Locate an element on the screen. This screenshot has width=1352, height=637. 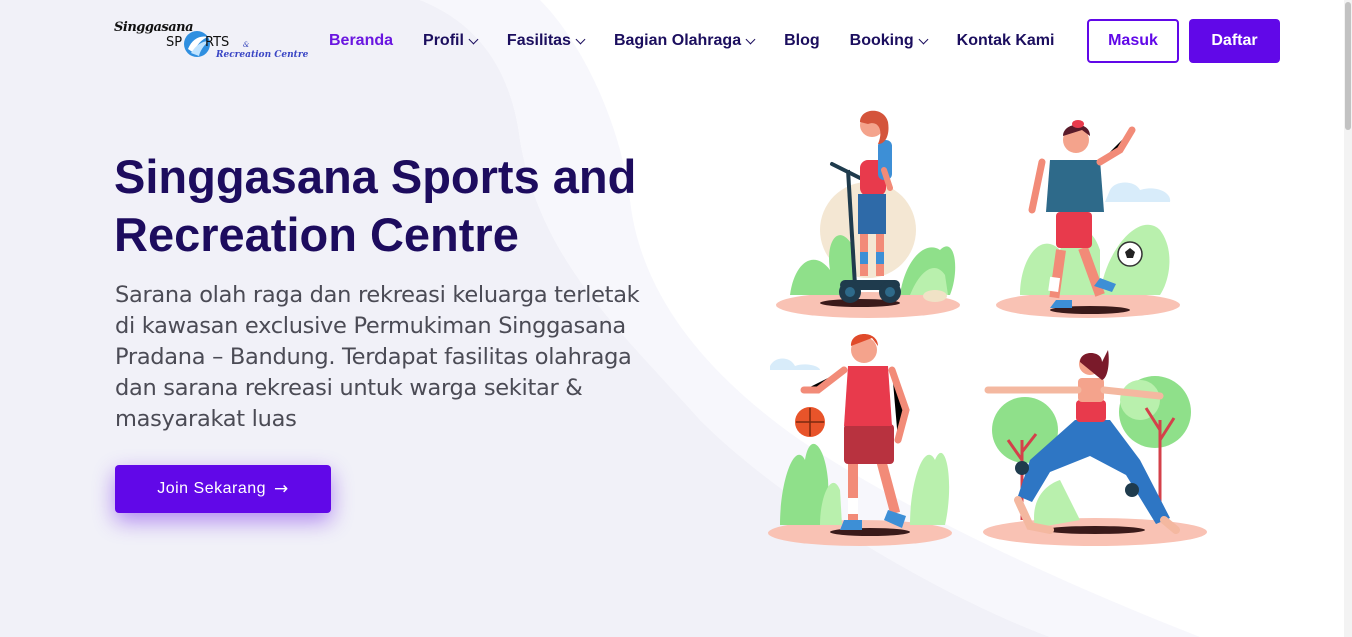
nav-kontak-kami: Kontak Kami is located at coordinates (1006, 41).